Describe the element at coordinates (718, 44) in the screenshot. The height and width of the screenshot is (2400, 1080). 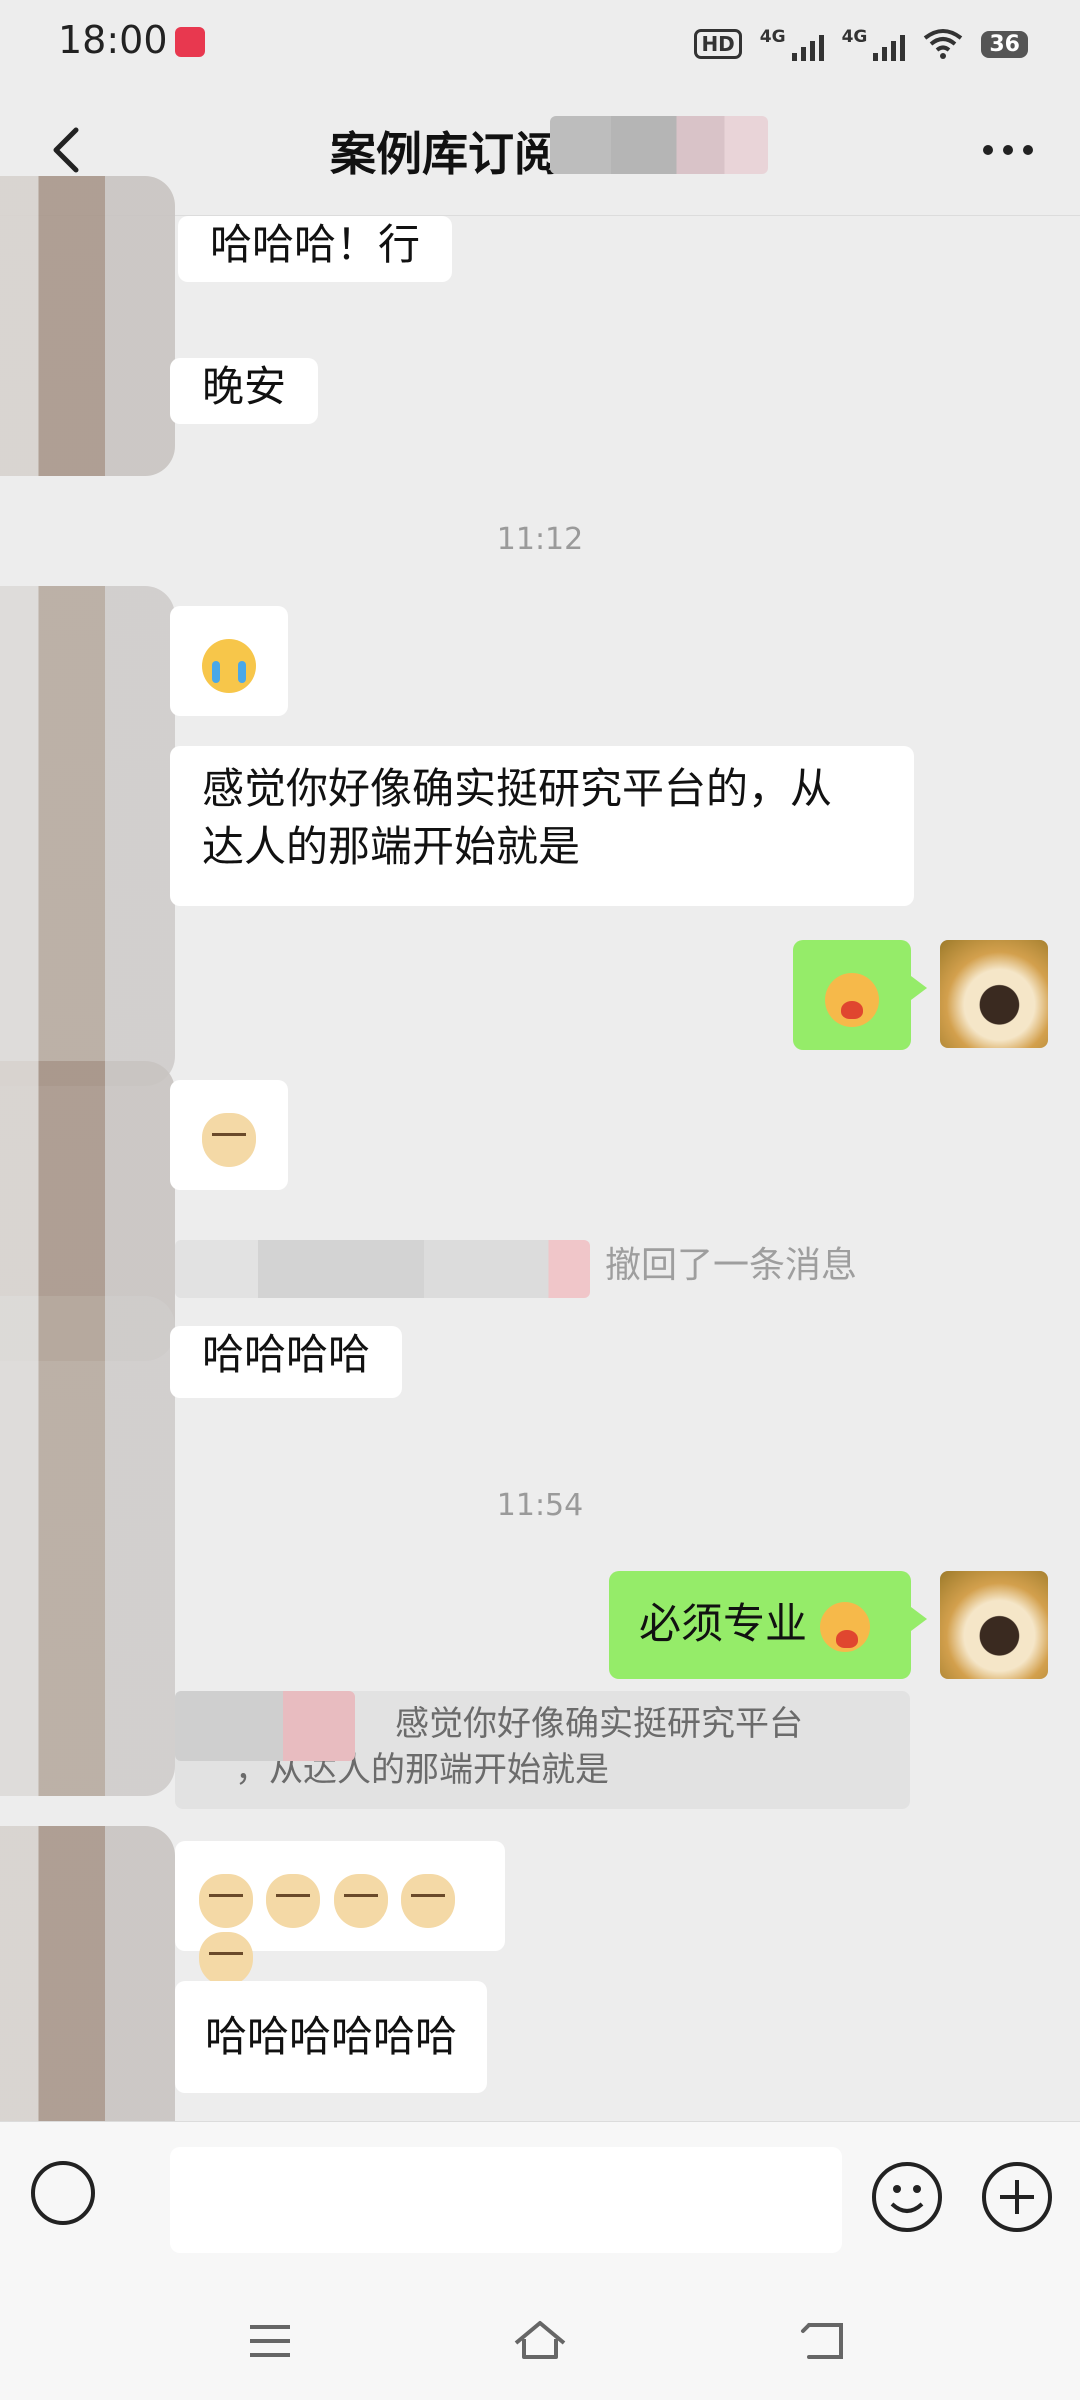
I see `hd-icon: HD` at that location.